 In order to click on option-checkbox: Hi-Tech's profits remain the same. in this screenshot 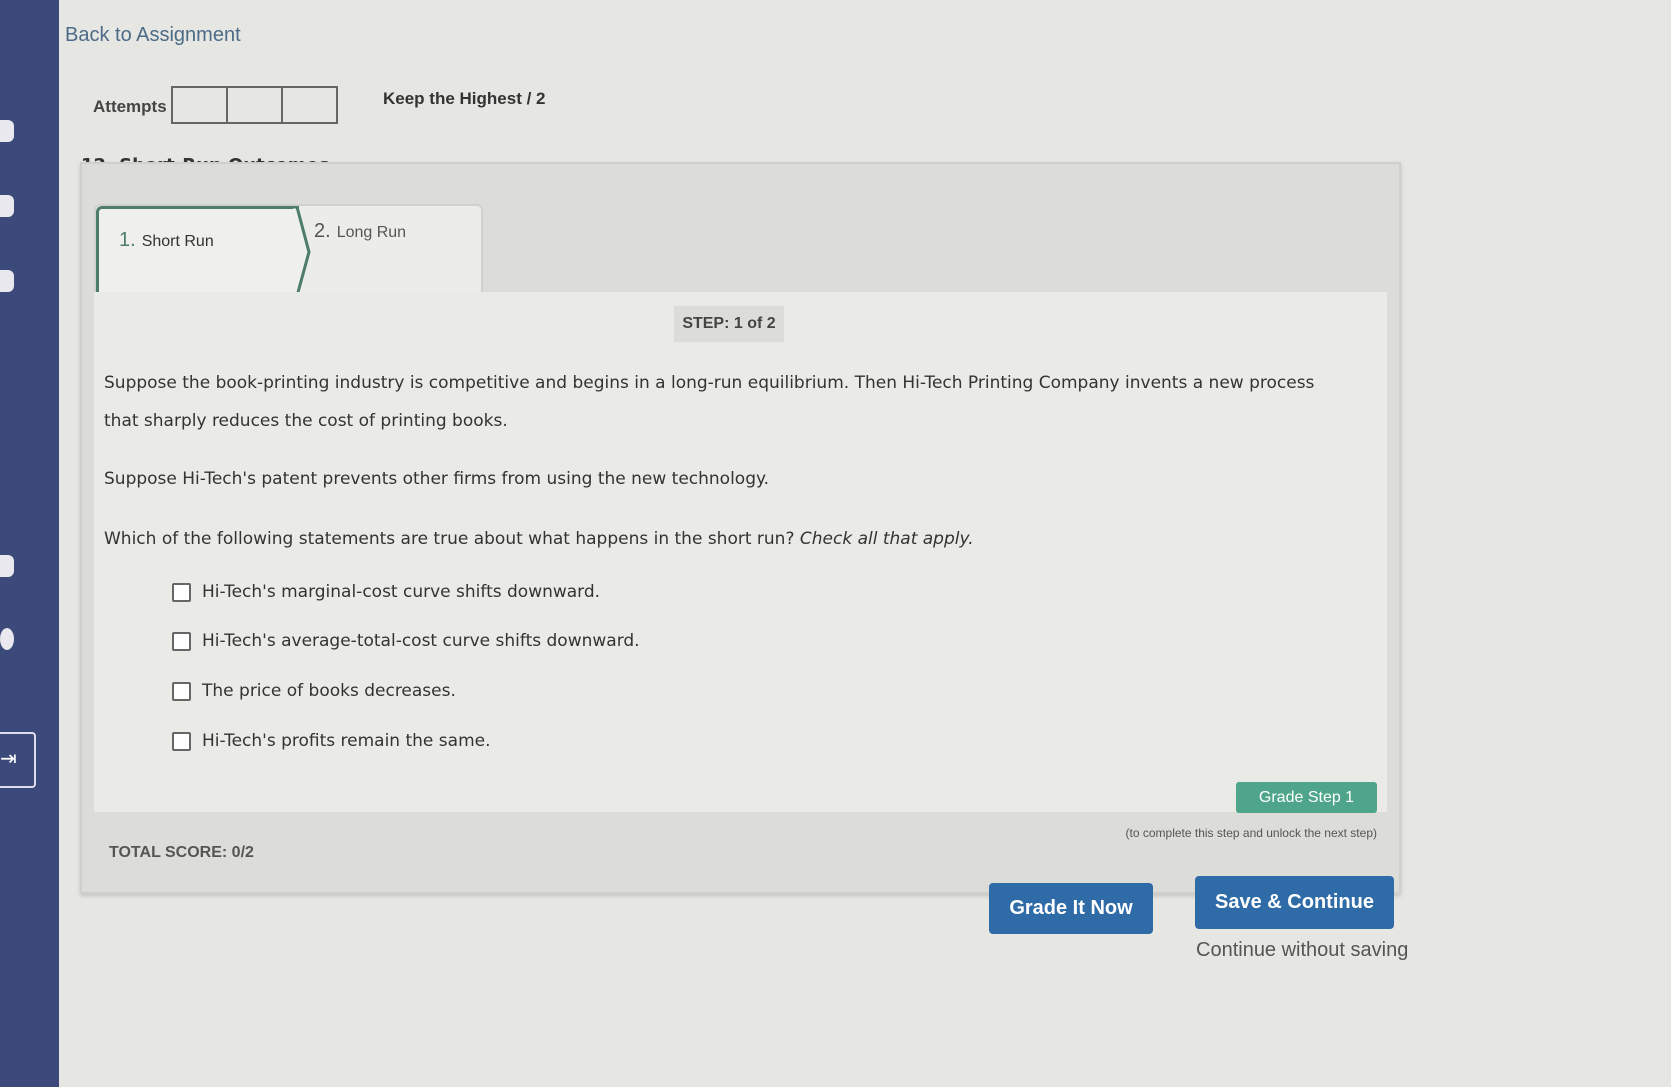, I will do `click(331, 741)`.